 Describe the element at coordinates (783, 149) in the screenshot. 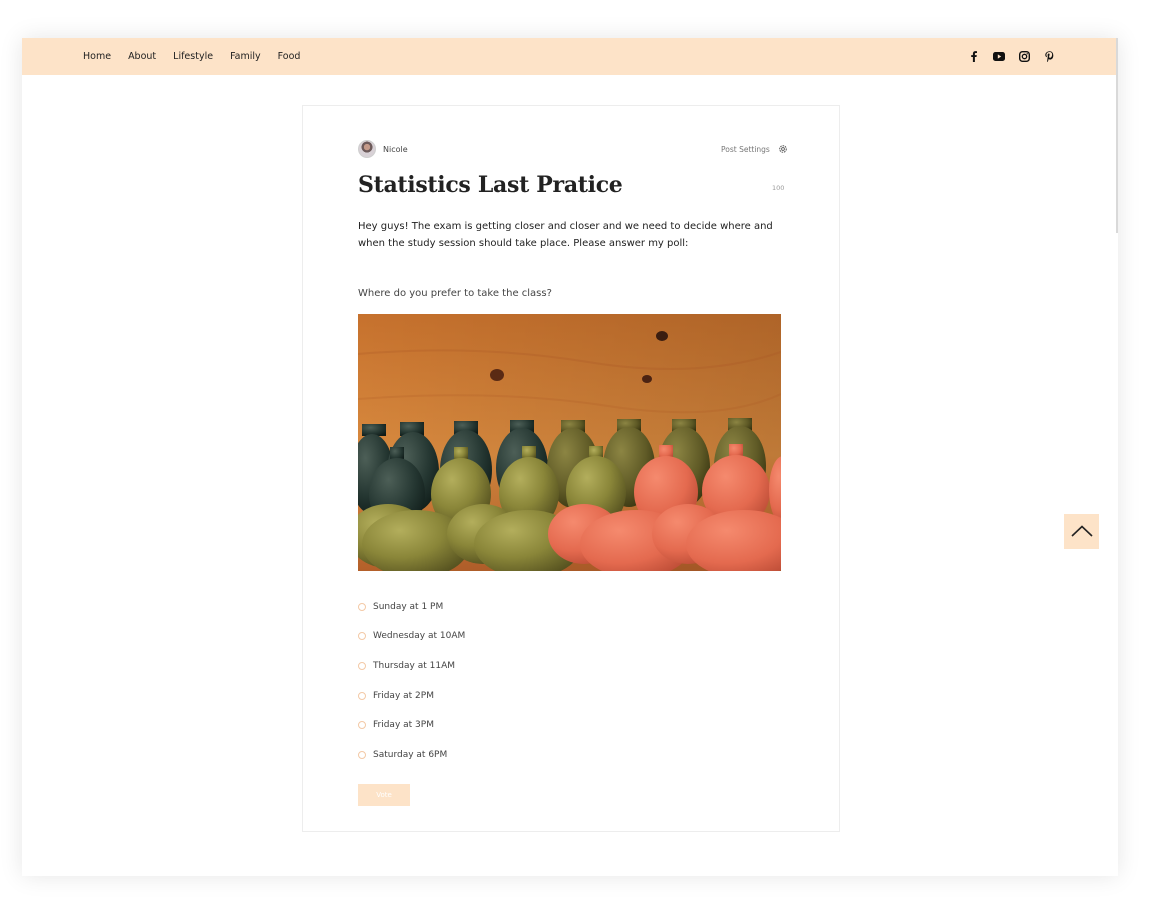

I see `gear-icon` at that location.